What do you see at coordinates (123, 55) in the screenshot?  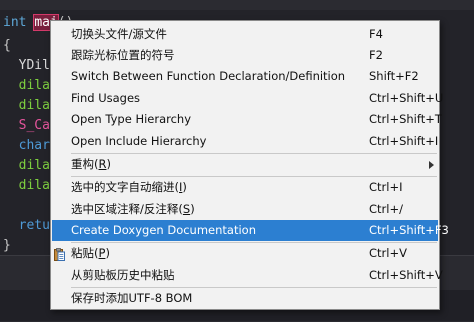 I see `menu-item-label: 跟踪光标位置的符号` at bounding box center [123, 55].